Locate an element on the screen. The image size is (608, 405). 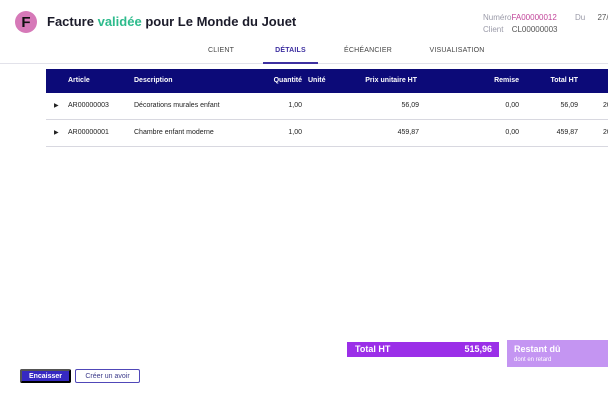
du-label: Du is located at coordinates (580, 17).